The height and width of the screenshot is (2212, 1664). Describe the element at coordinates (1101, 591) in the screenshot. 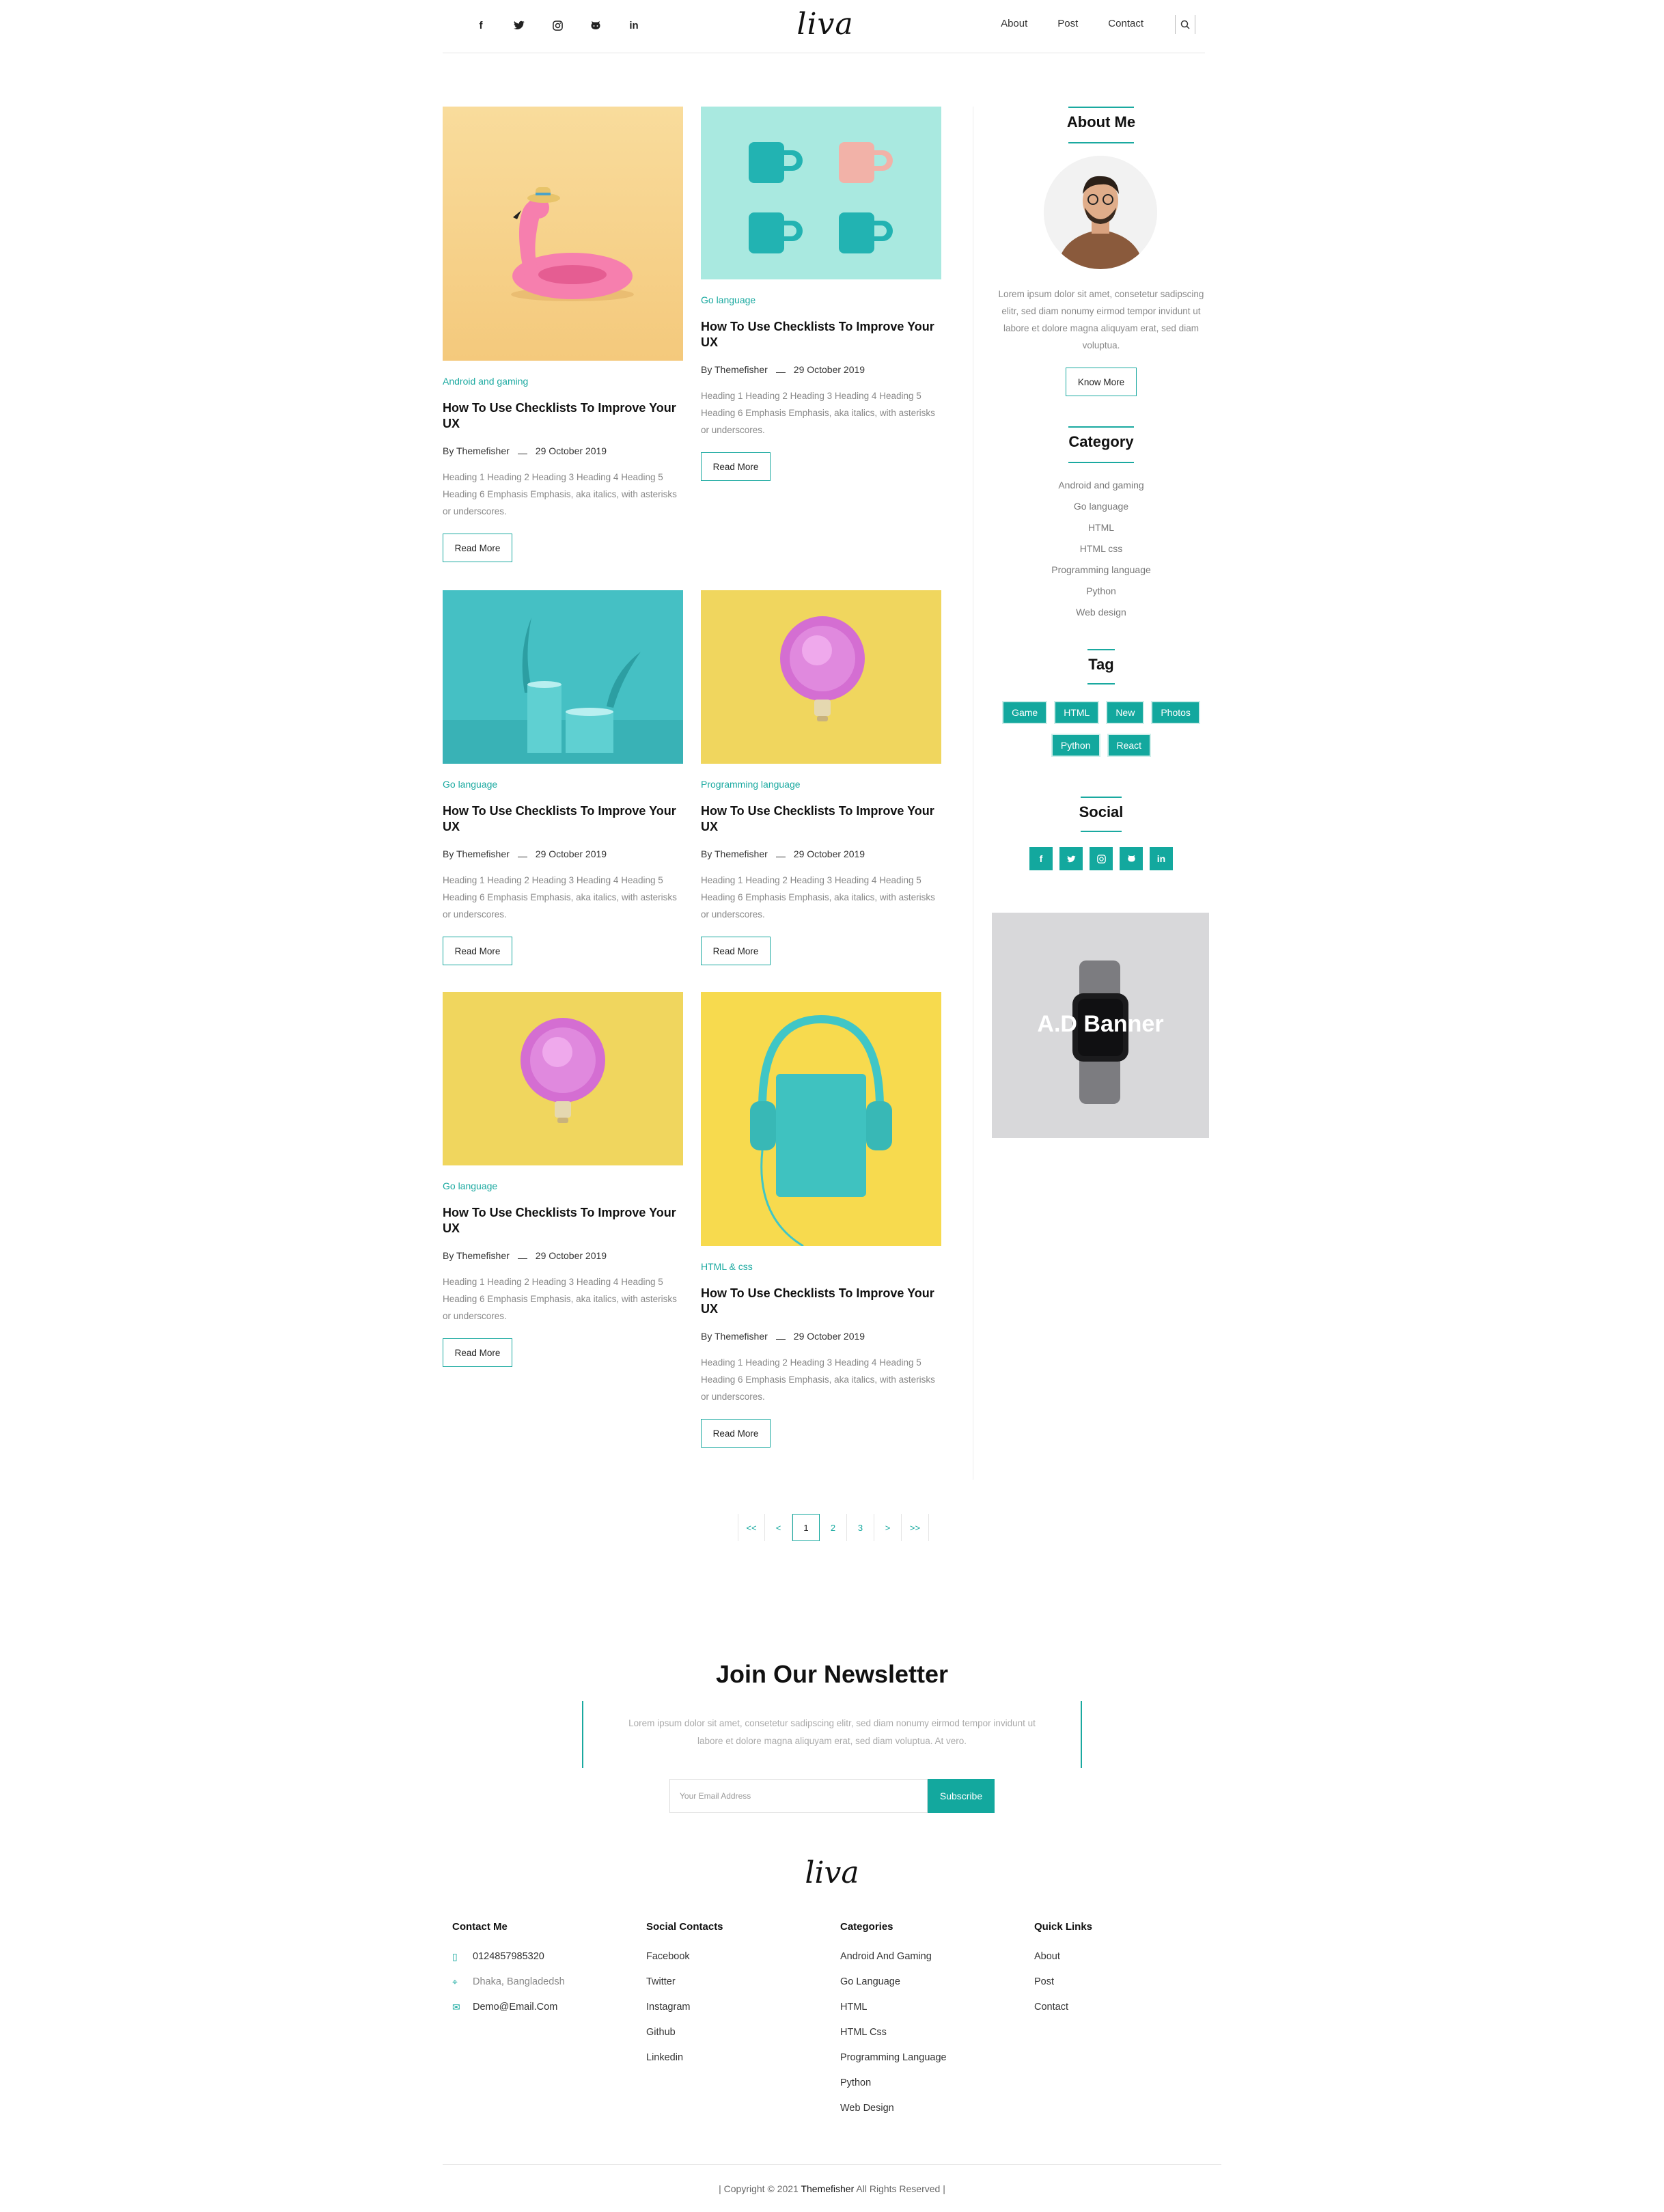

I see `category-item: Python` at that location.